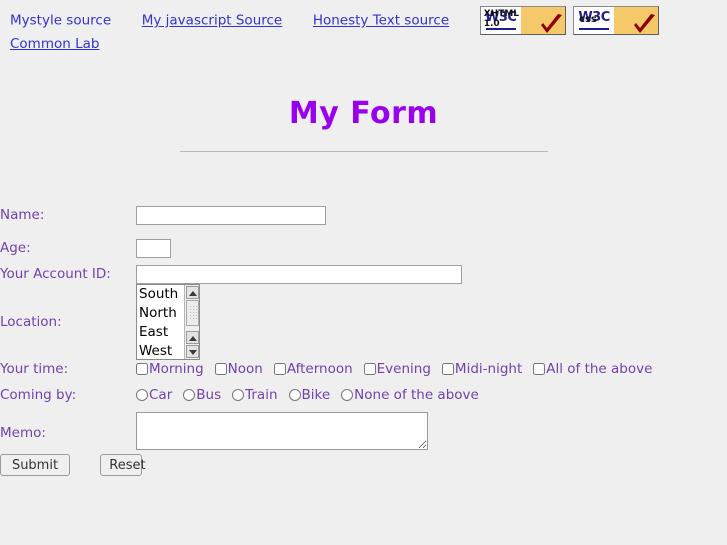 The width and height of the screenshot is (727, 545). I want to click on account-id-input, so click(299, 274).